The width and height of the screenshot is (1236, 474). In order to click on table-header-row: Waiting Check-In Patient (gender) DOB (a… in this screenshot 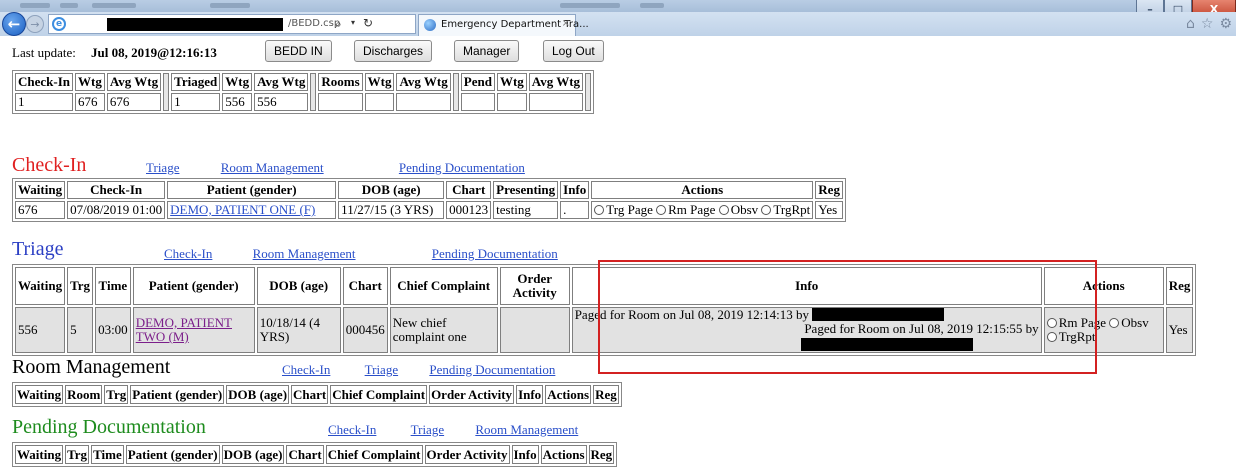, I will do `click(429, 190)`.